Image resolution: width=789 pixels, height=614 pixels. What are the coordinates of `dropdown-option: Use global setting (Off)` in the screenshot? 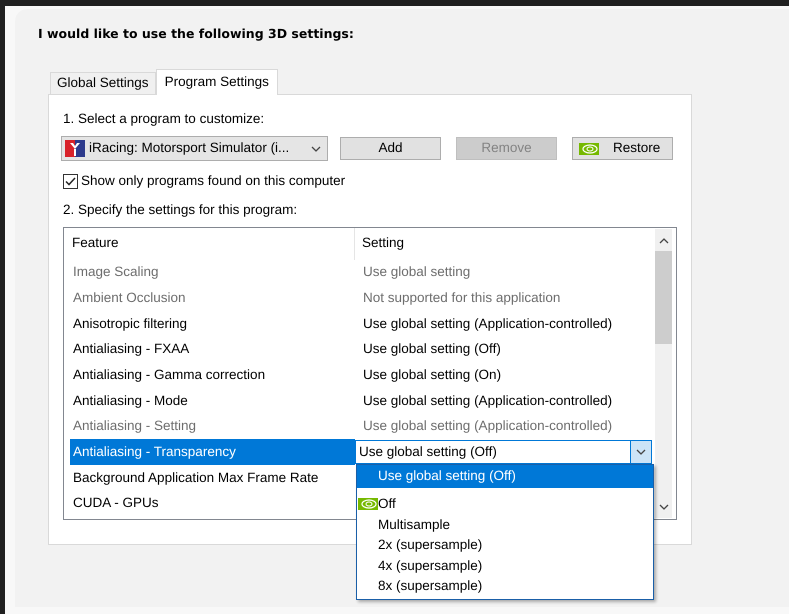 It's located at (505, 476).